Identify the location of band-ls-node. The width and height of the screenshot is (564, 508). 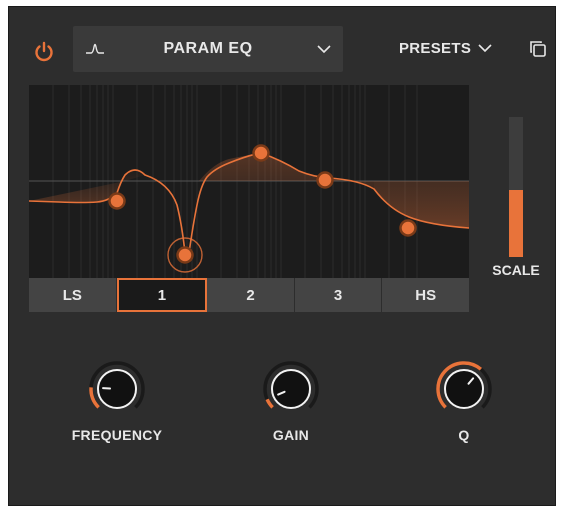
(117, 201).